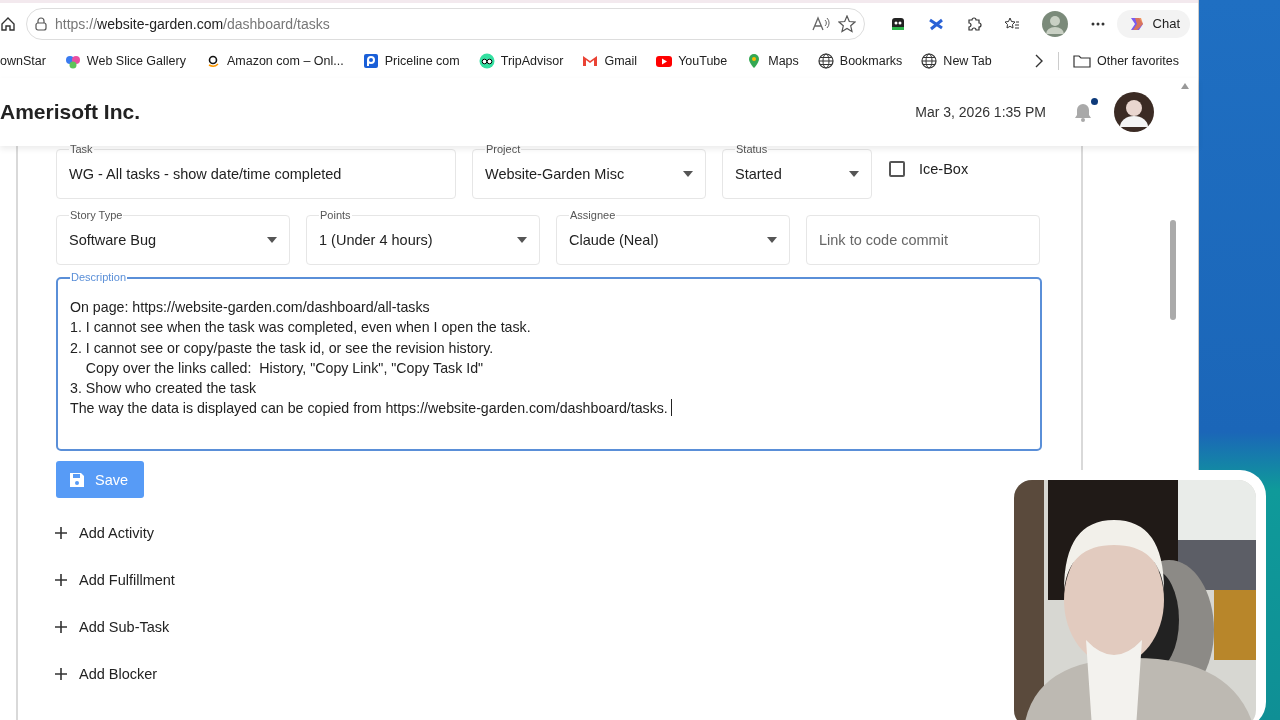 The height and width of the screenshot is (720, 1280). Describe the element at coordinates (956, 61) in the screenshot. I see `bookmark-link: New Tab` at that location.